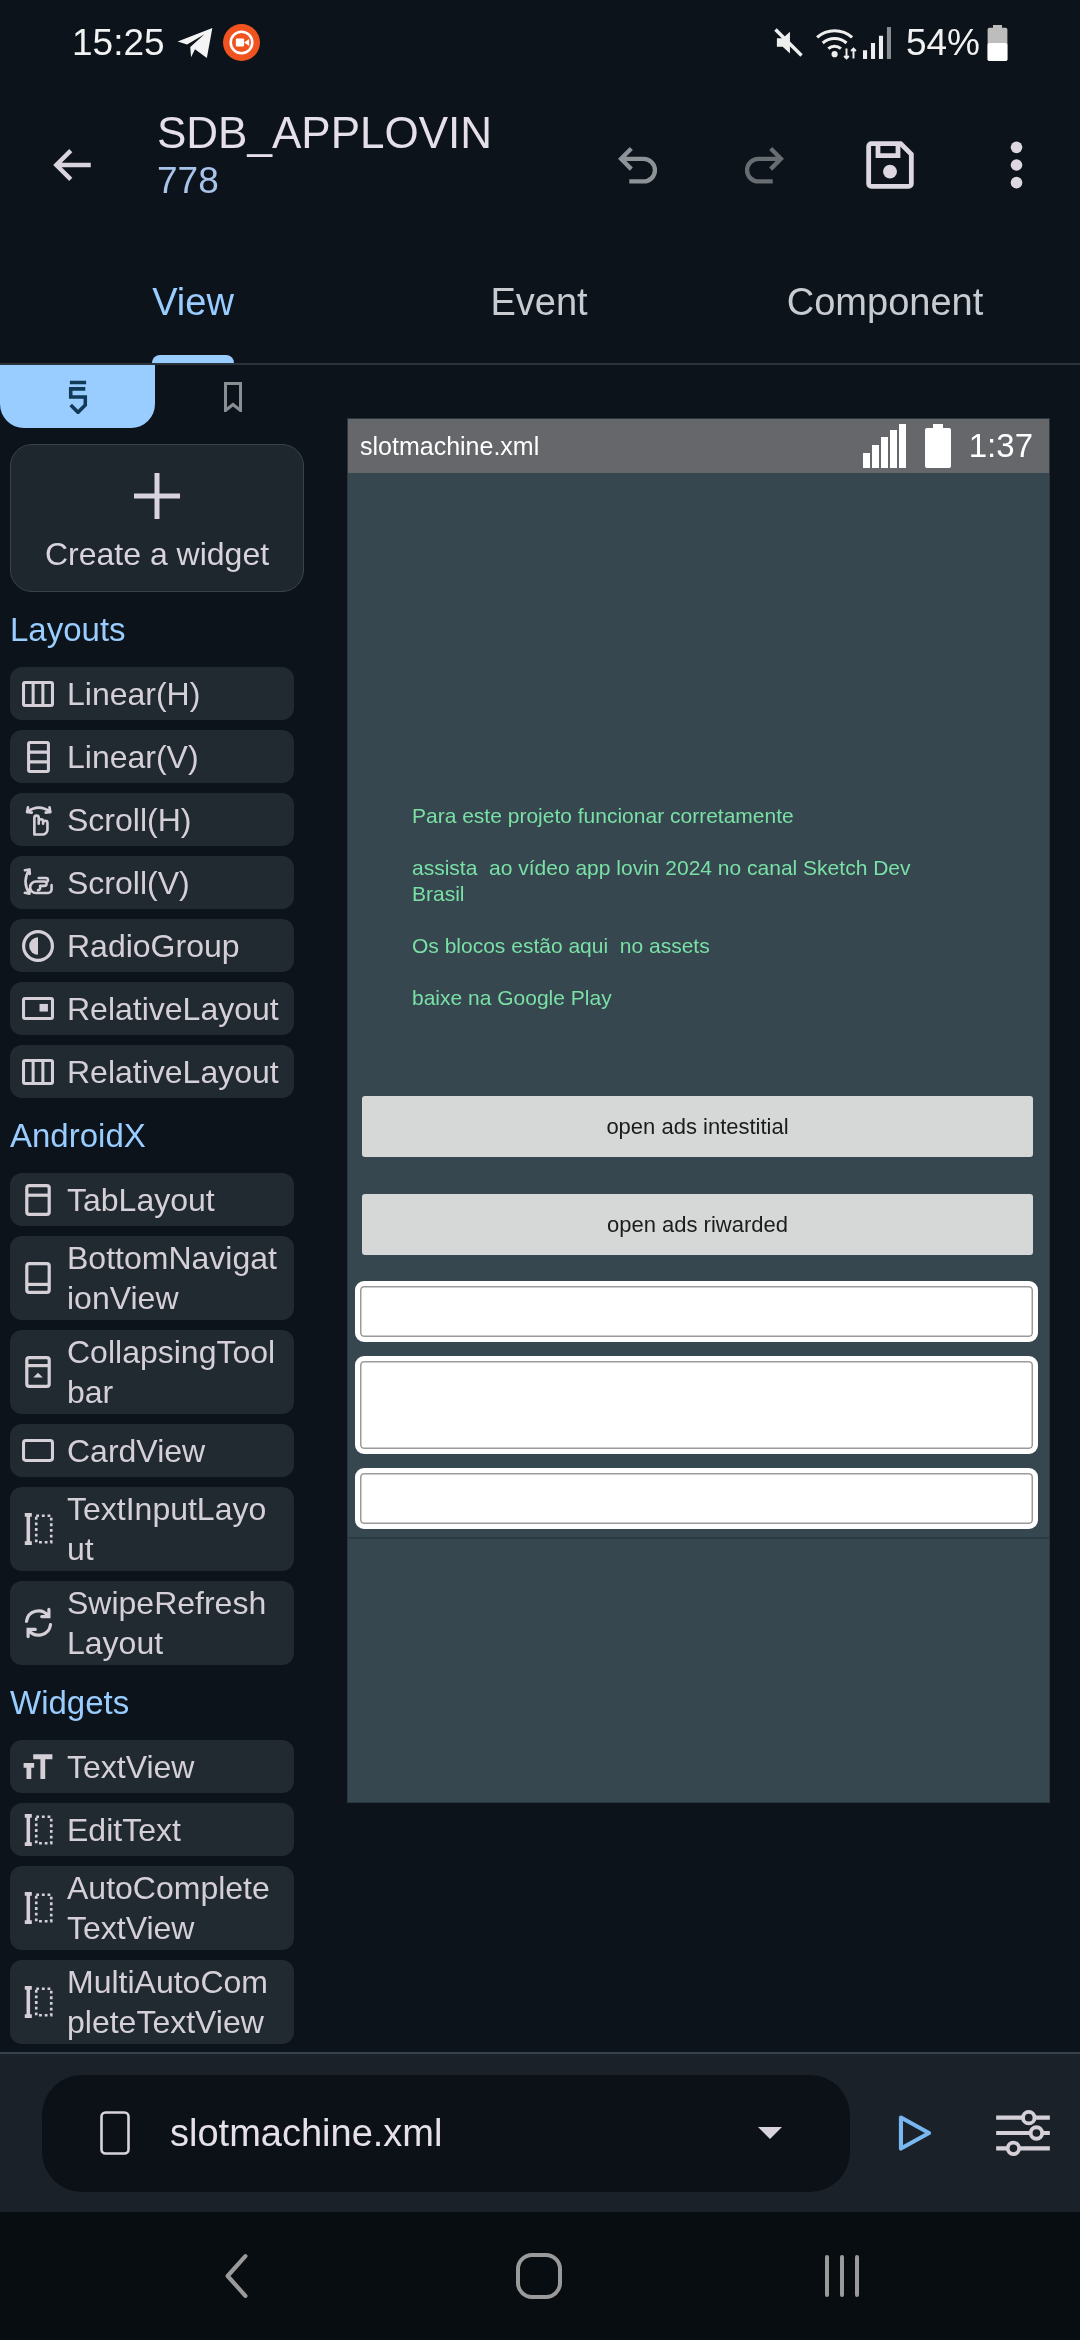 The image size is (1080, 2340). I want to click on text-size-icon, so click(38, 1766).